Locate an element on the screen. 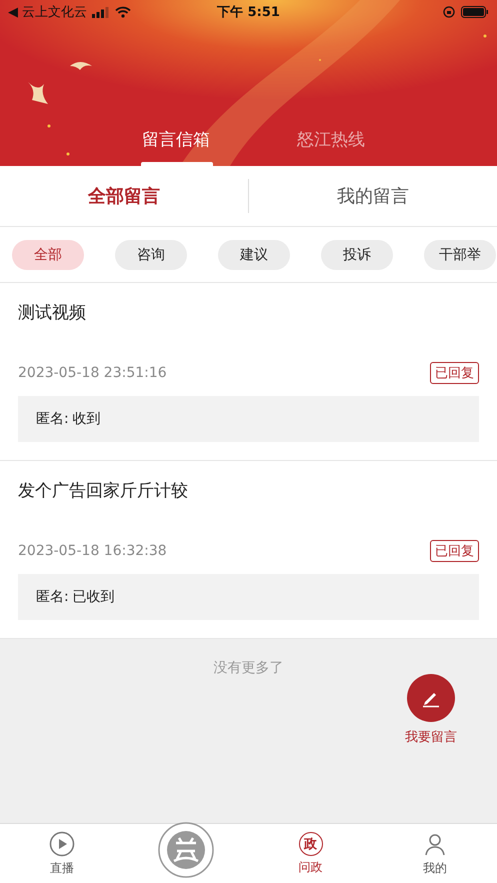 The height and width of the screenshot is (883, 497). play-icon is located at coordinates (62, 843).